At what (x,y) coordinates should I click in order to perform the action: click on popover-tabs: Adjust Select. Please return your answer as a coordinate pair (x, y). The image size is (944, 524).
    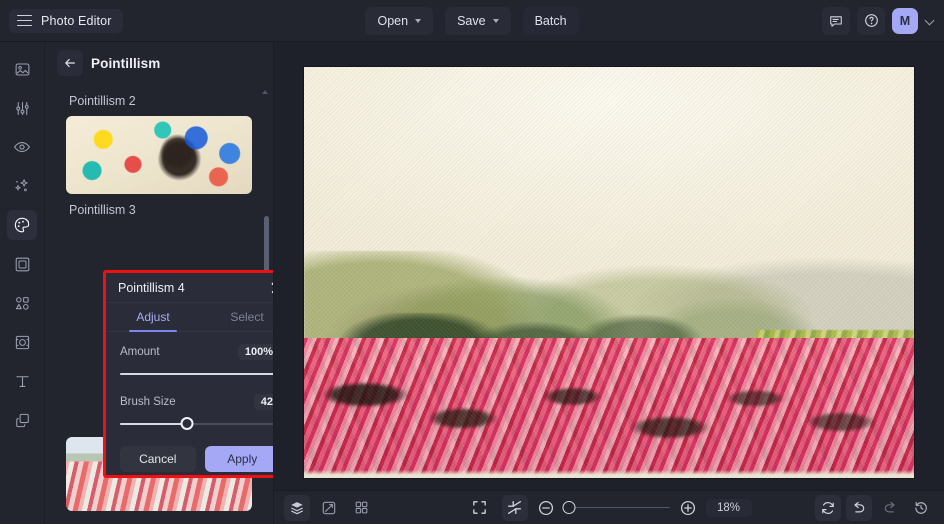
    Looking at the image, I should click on (189, 318).